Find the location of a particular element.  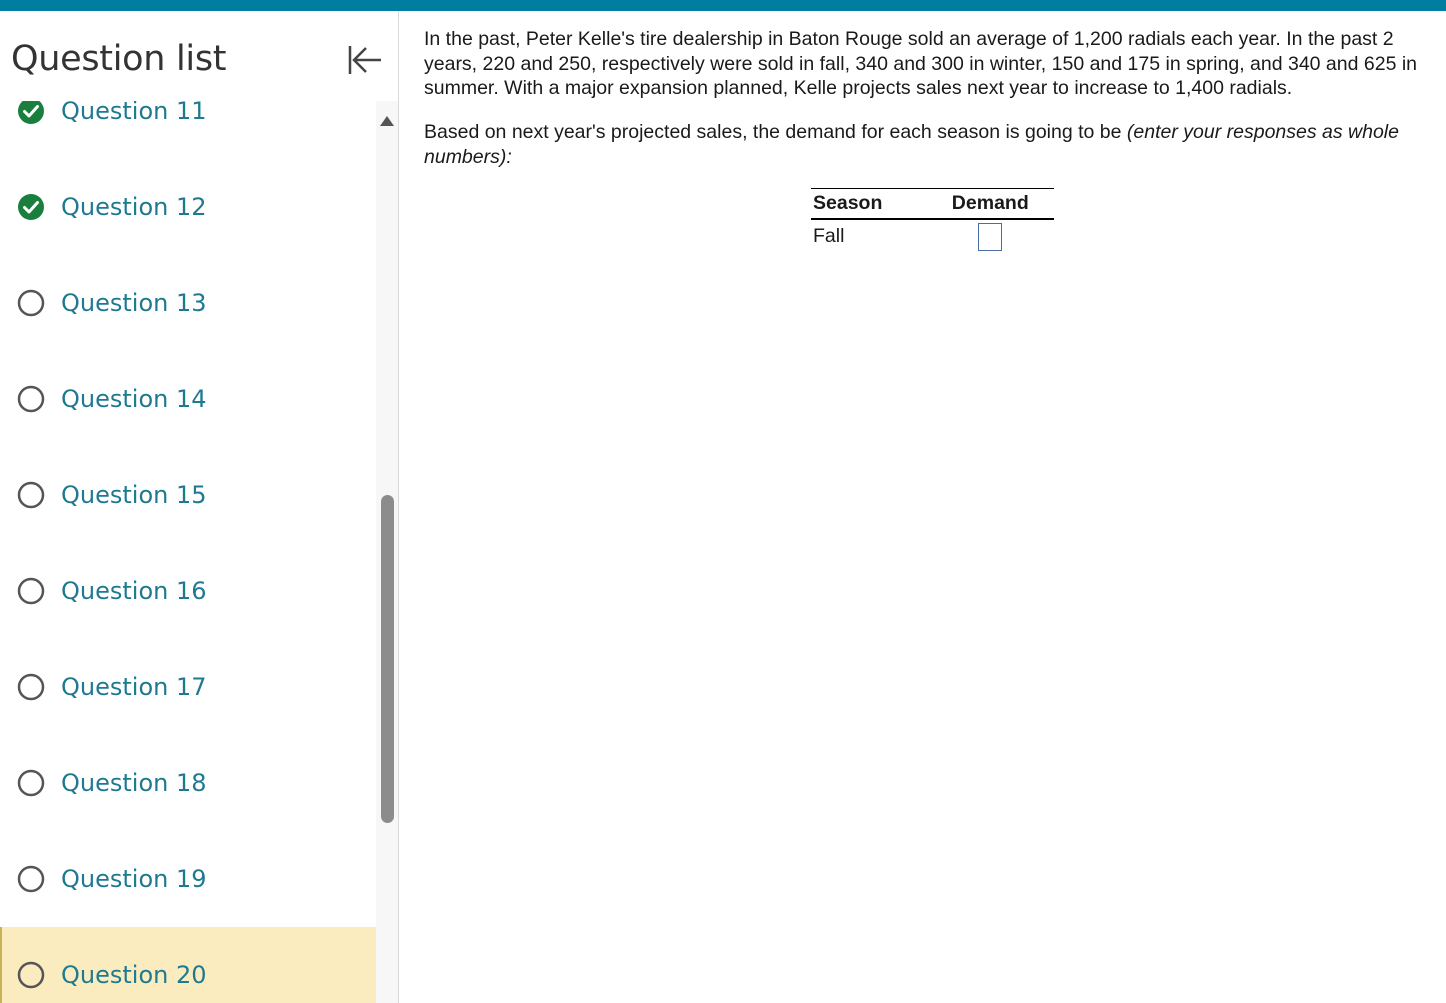

question-item-13: Question 13 is located at coordinates (188, 303).